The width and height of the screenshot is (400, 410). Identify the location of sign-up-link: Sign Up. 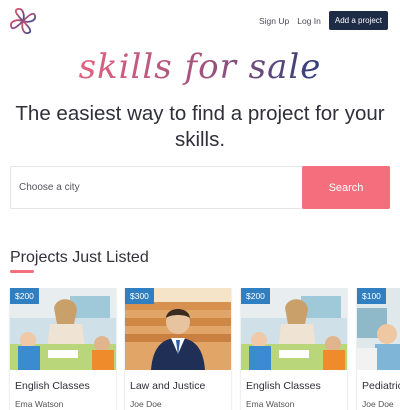
(274, 21).